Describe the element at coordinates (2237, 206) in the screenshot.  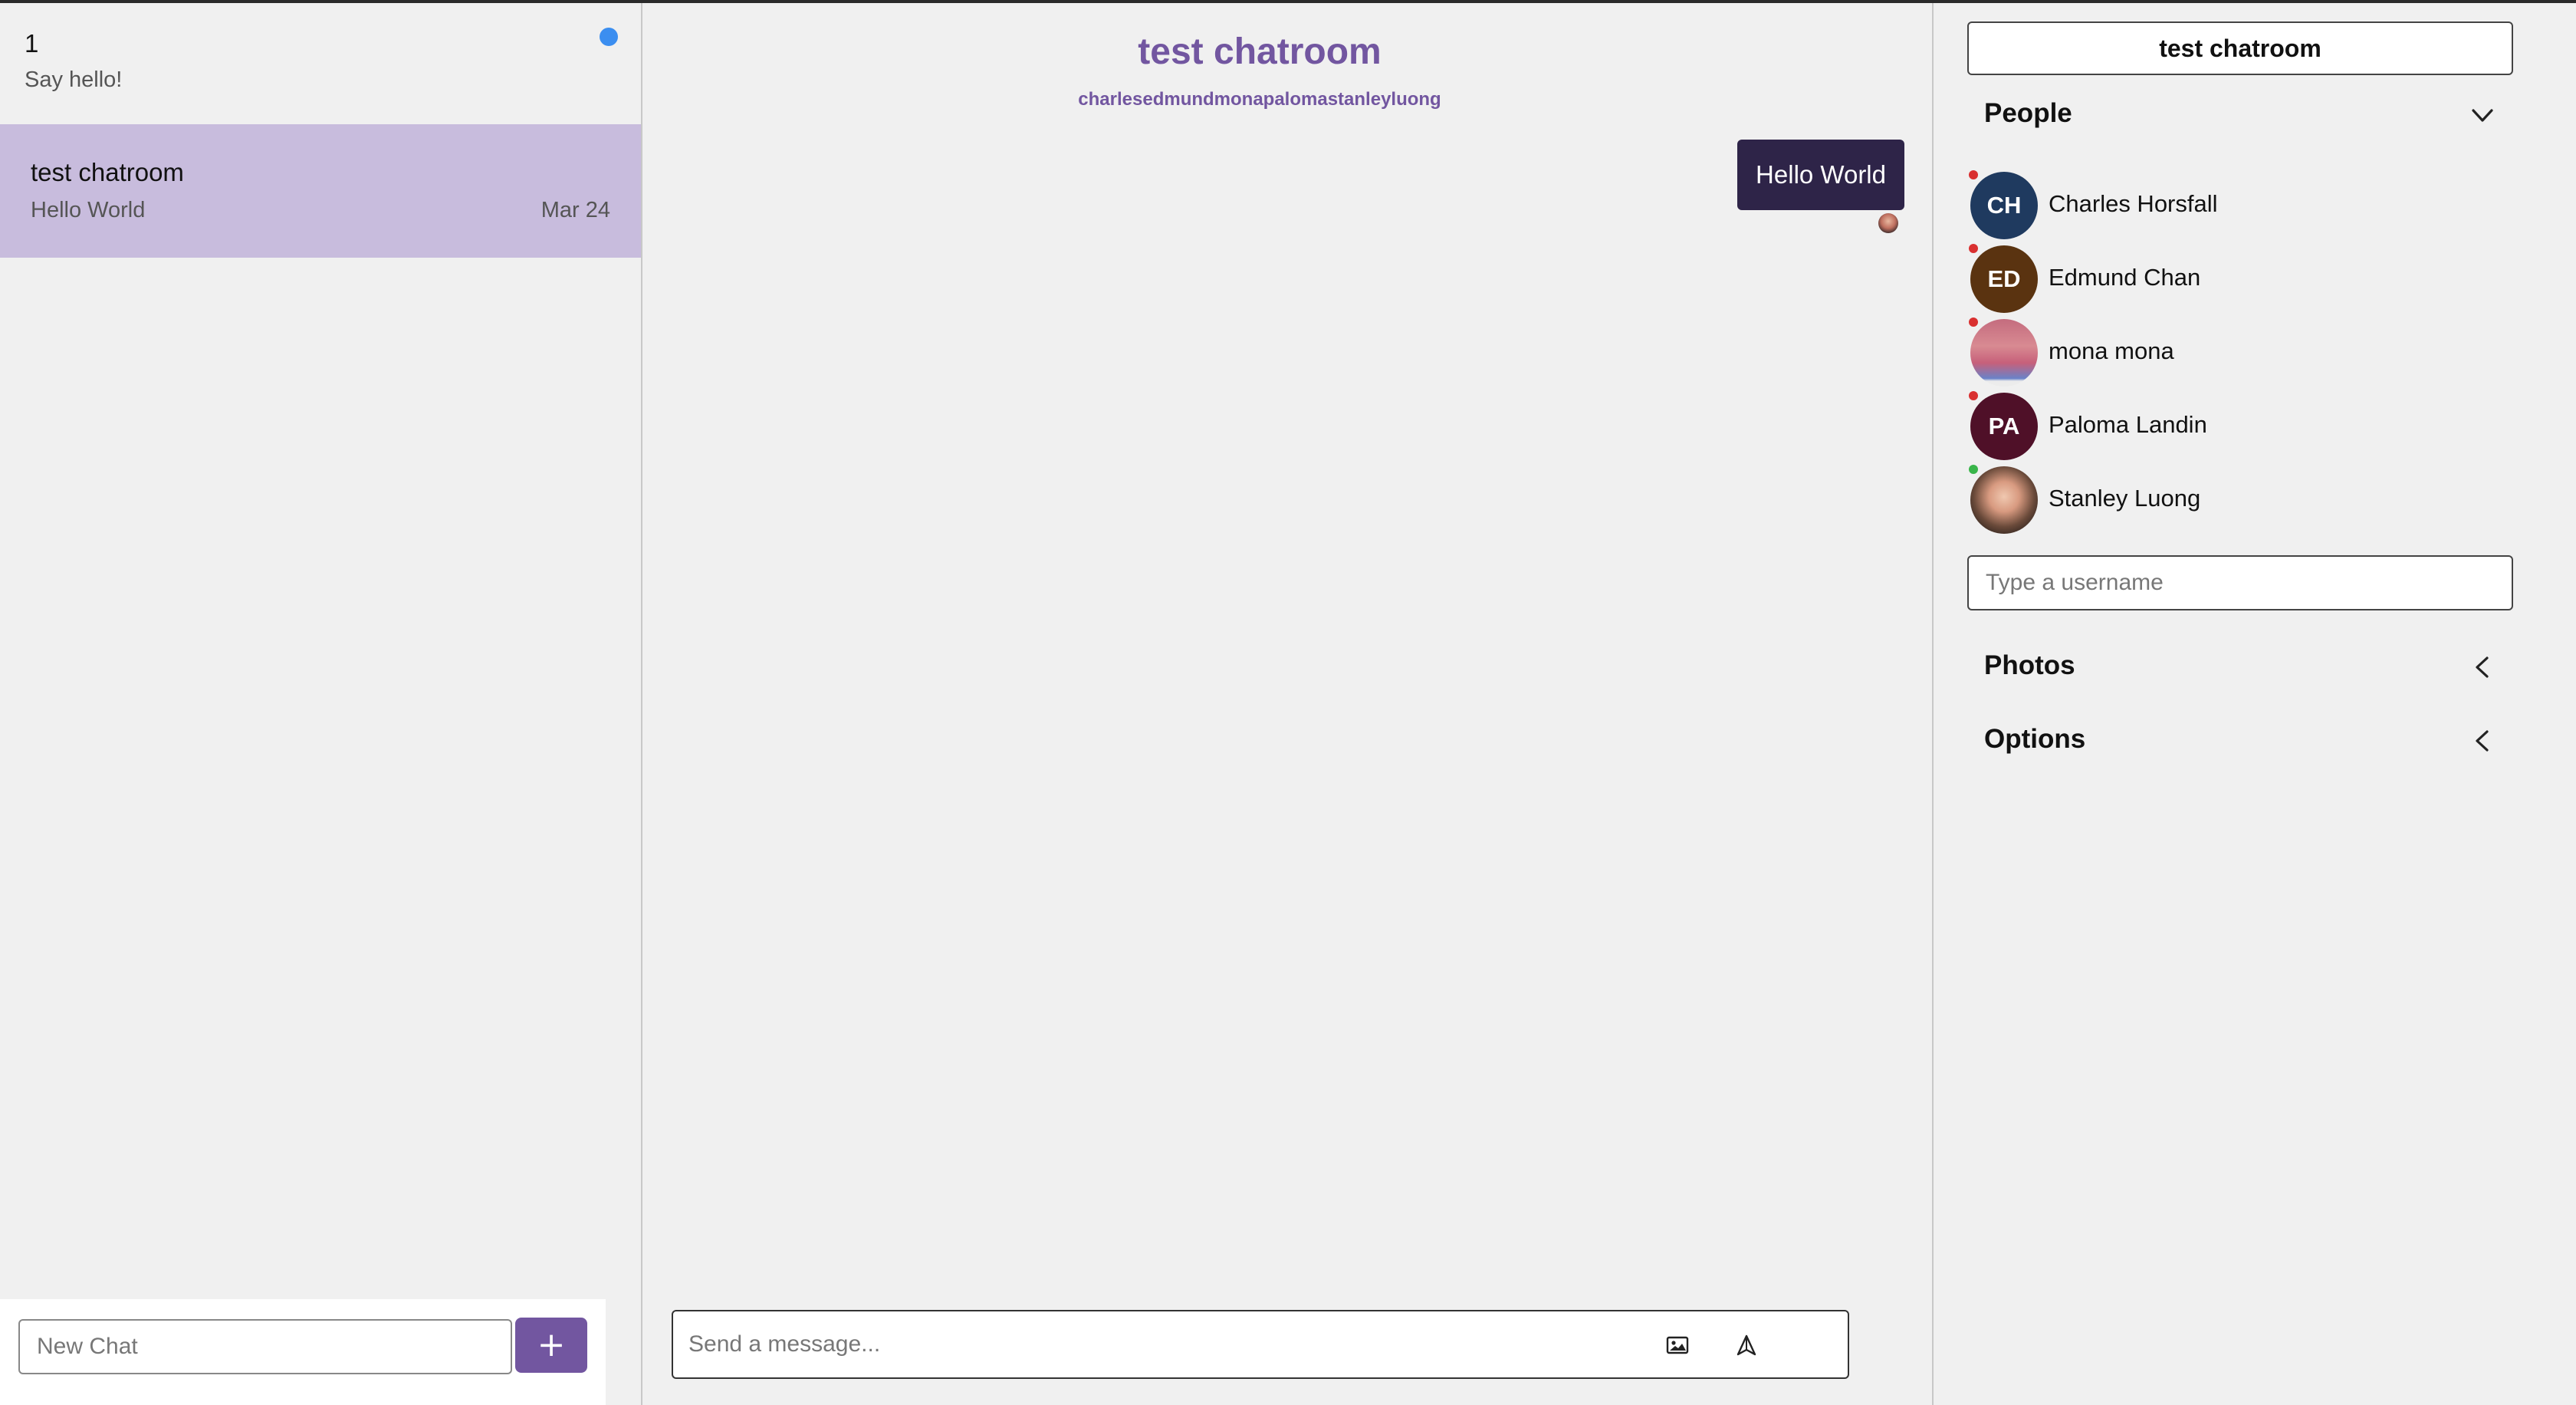
I see `person-row: CH Charles Horsfall` at that location.